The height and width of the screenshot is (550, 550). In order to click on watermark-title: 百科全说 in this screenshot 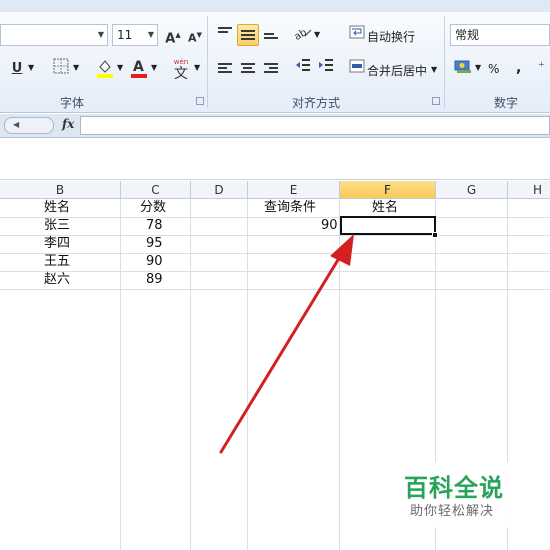, I will do `click(454, 488)`.